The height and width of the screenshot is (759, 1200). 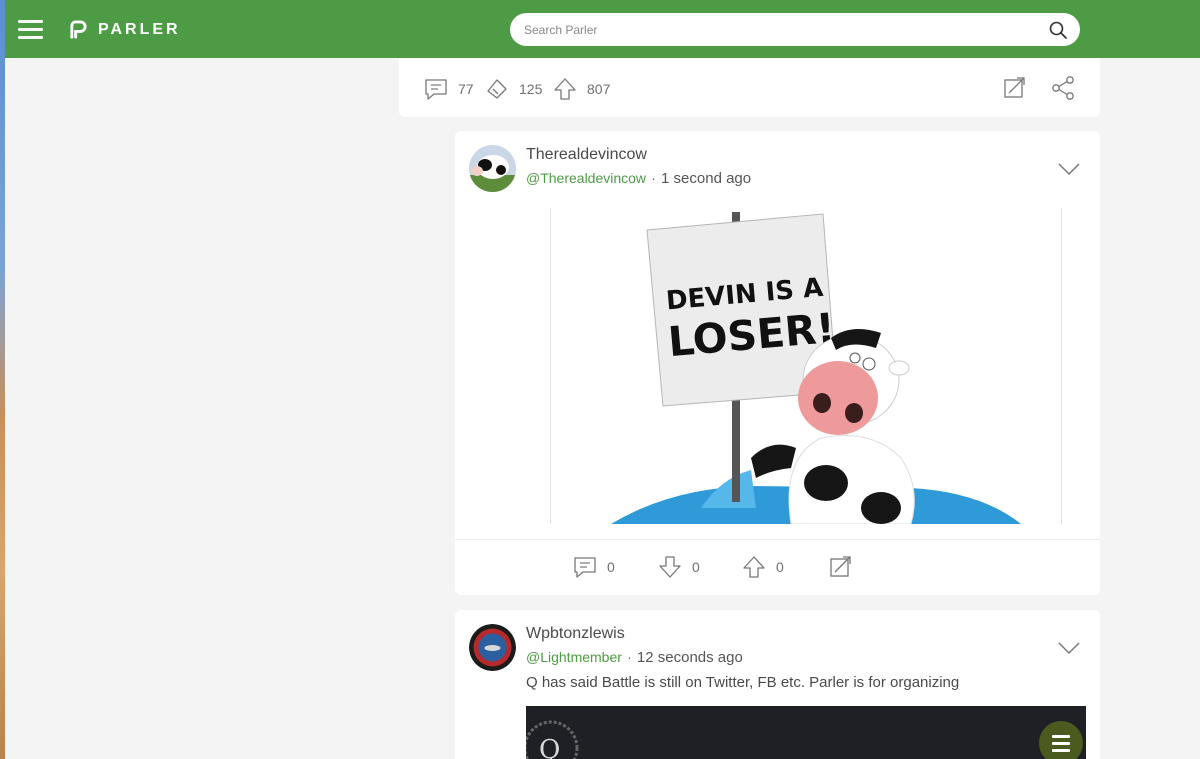 I want to click on emblem-avatar-image, so click(x=492, y=647).